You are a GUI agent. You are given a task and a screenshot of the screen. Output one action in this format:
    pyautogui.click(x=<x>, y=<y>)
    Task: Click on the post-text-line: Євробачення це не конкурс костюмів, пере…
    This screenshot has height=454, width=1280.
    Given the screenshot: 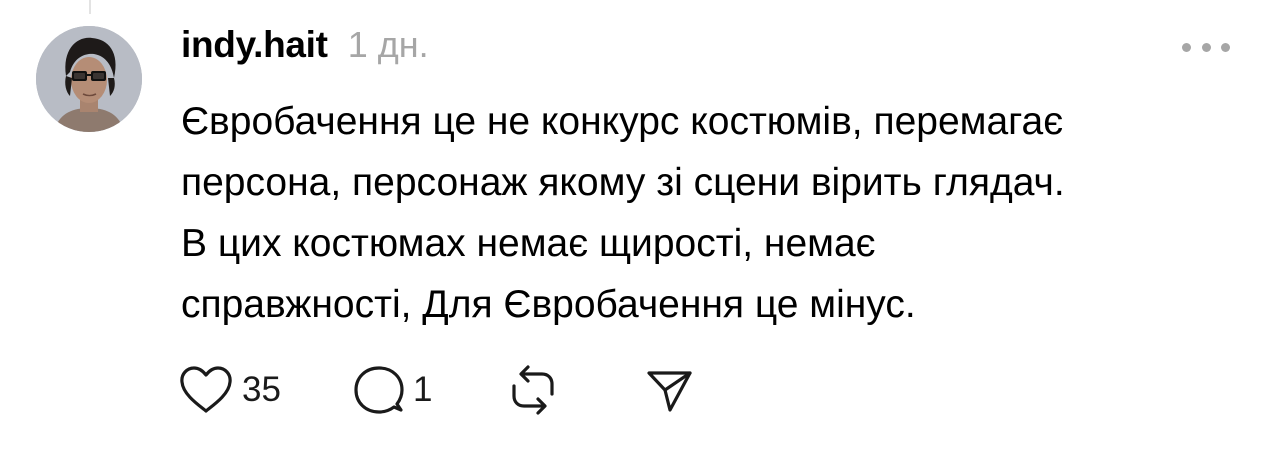 What is the action you would take?
    pyautogui.click(x=622, y=121)
    